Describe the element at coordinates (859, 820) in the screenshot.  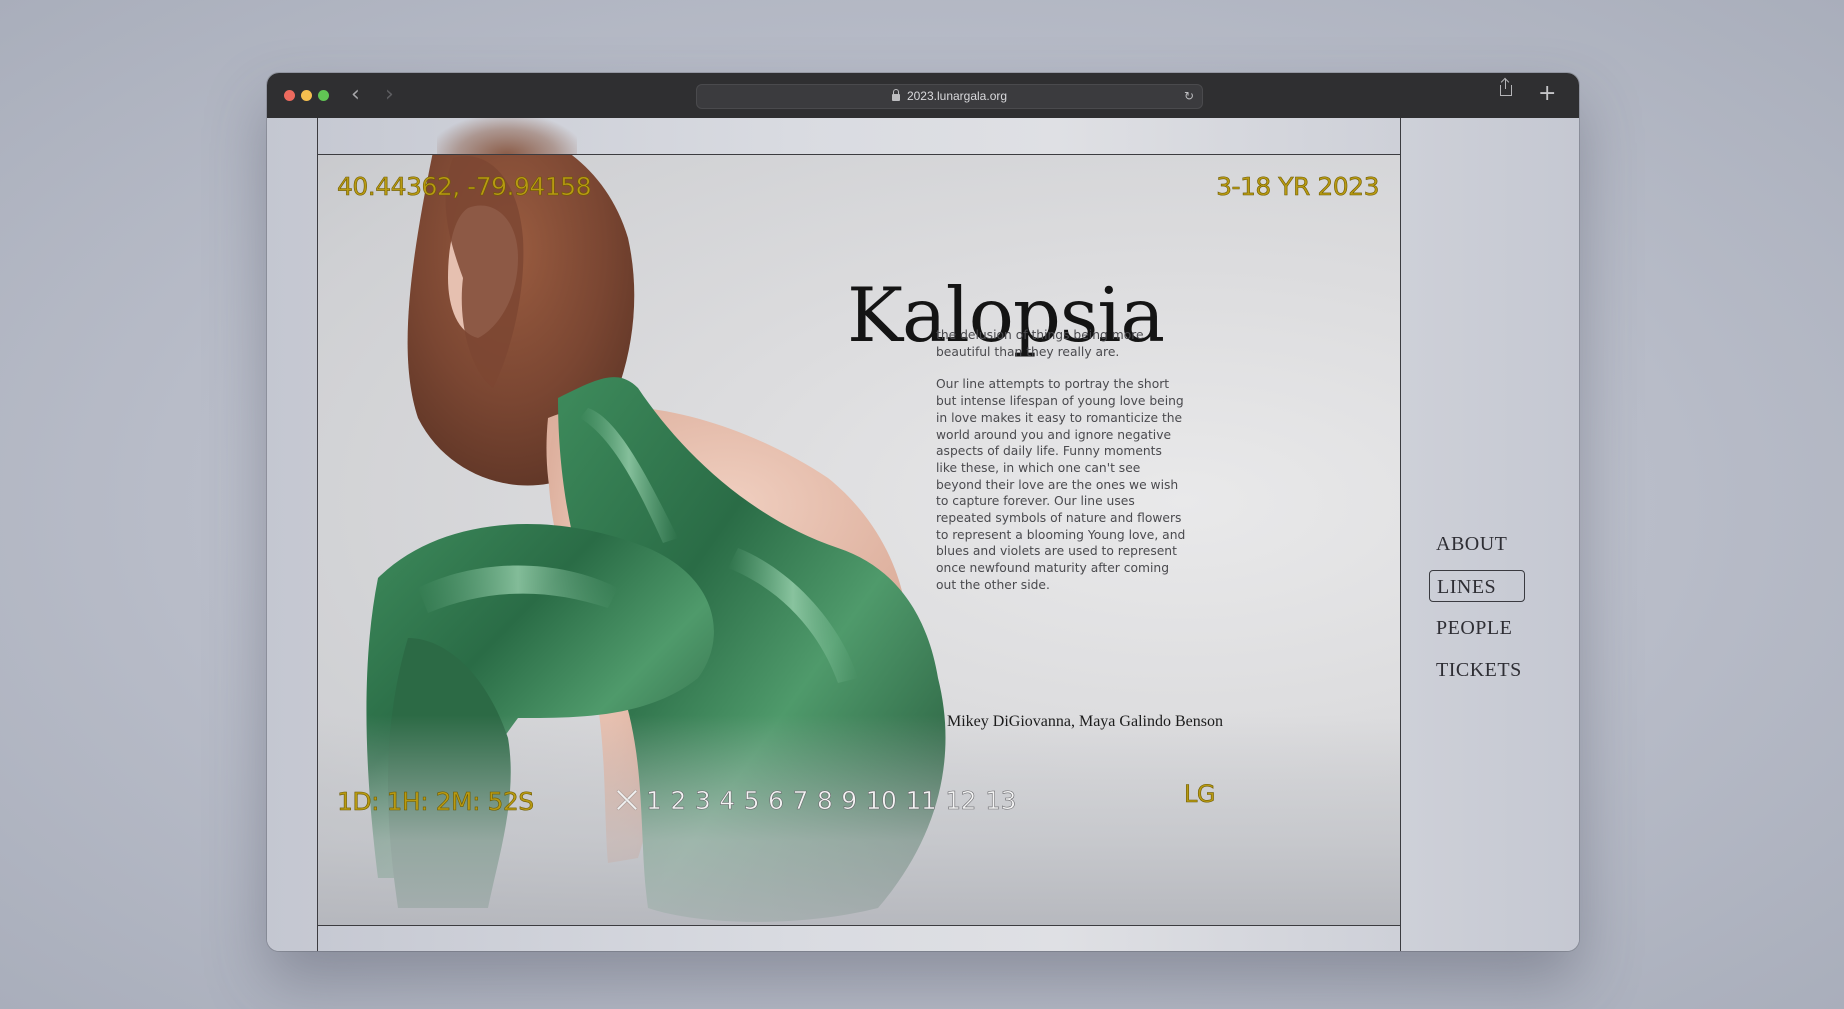
I see `floor-shadow` at that location.